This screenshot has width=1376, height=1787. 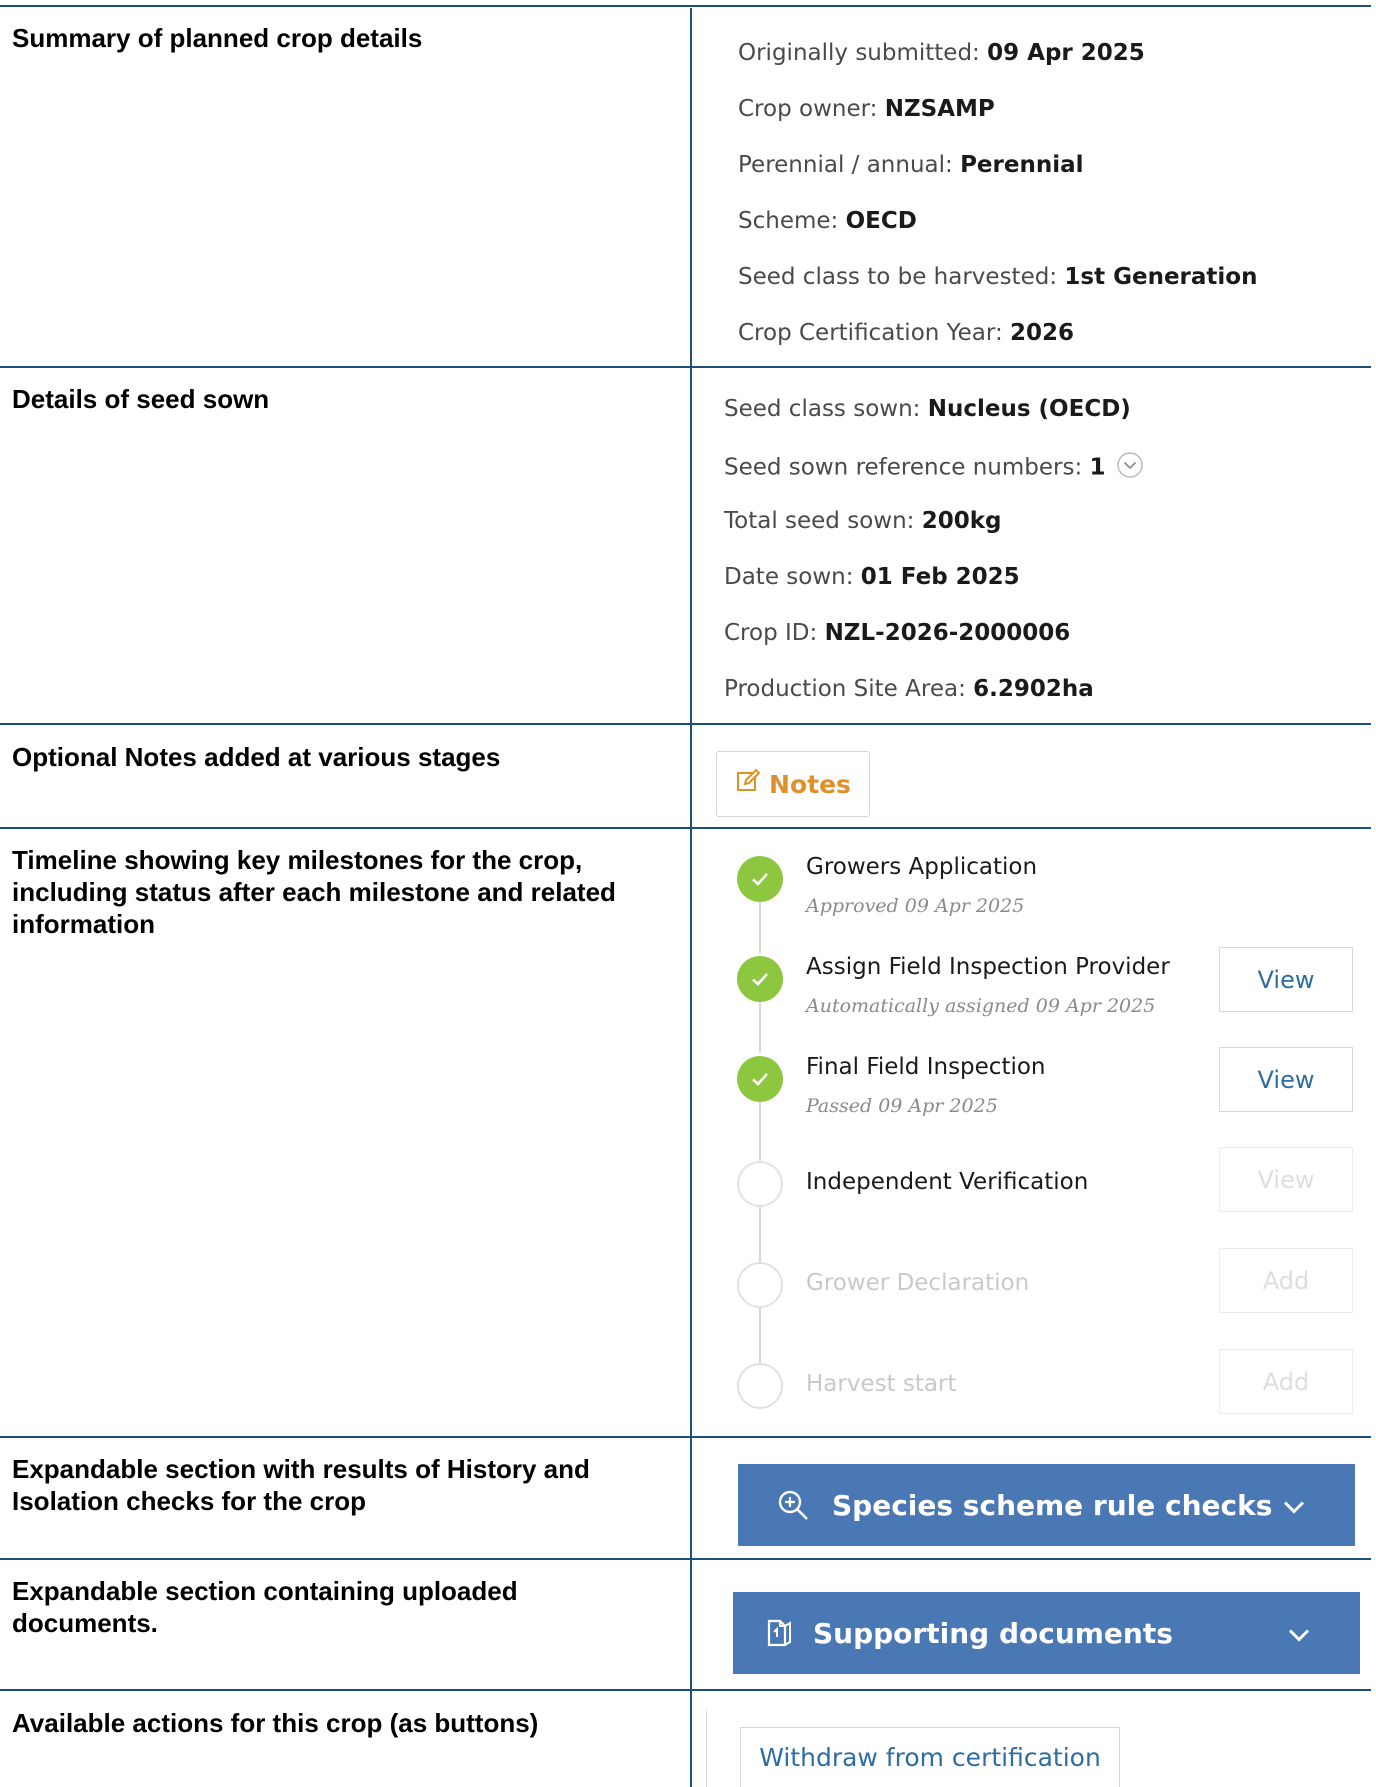 I want to click on species-checks-expander: Species scheme rule checks, so click(x=1046, y=1505).